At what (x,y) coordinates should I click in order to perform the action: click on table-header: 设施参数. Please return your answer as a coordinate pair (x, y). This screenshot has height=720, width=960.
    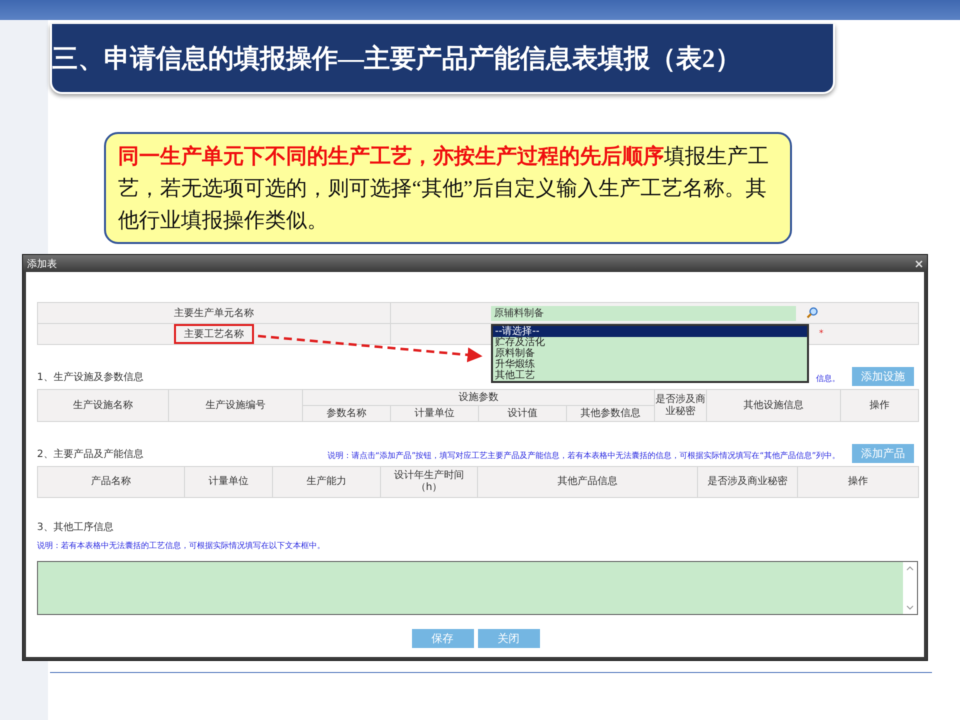
    Looking at the image, I should click on (478, 398).